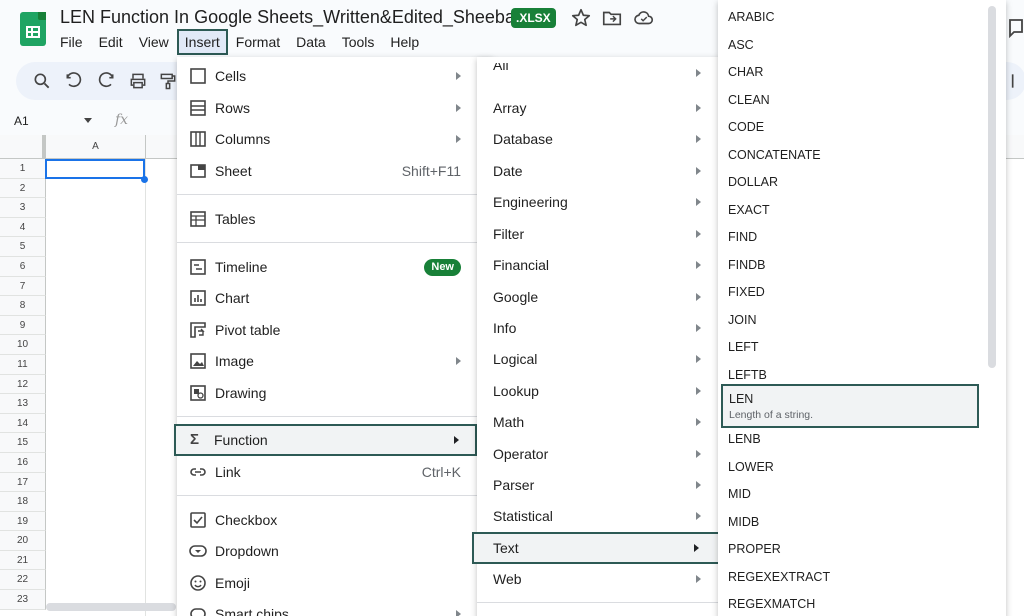 This screenshot has height=616, width=1024. I want to click on collapse-toolbar-icon, so click(1015, 81).